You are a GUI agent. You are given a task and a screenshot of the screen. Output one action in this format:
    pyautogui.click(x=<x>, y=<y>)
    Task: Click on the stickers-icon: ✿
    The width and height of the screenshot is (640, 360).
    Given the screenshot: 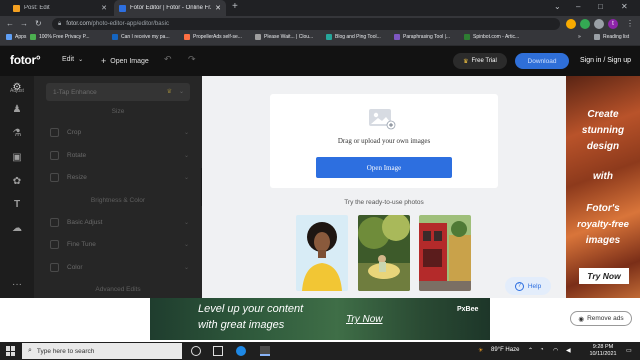 What is the action you would take?
    pyautogui.click(x=17, y=181)
    